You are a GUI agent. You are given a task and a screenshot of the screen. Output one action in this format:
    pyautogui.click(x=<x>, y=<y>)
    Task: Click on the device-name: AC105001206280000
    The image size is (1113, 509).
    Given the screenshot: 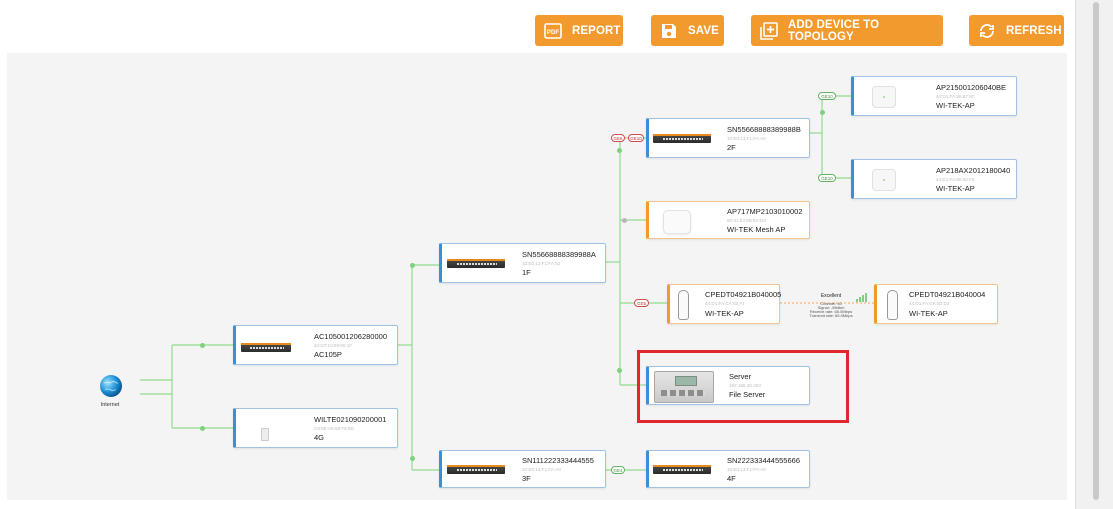 What is the action you would take?
    pyautogui.click(x=350, y=336)
    